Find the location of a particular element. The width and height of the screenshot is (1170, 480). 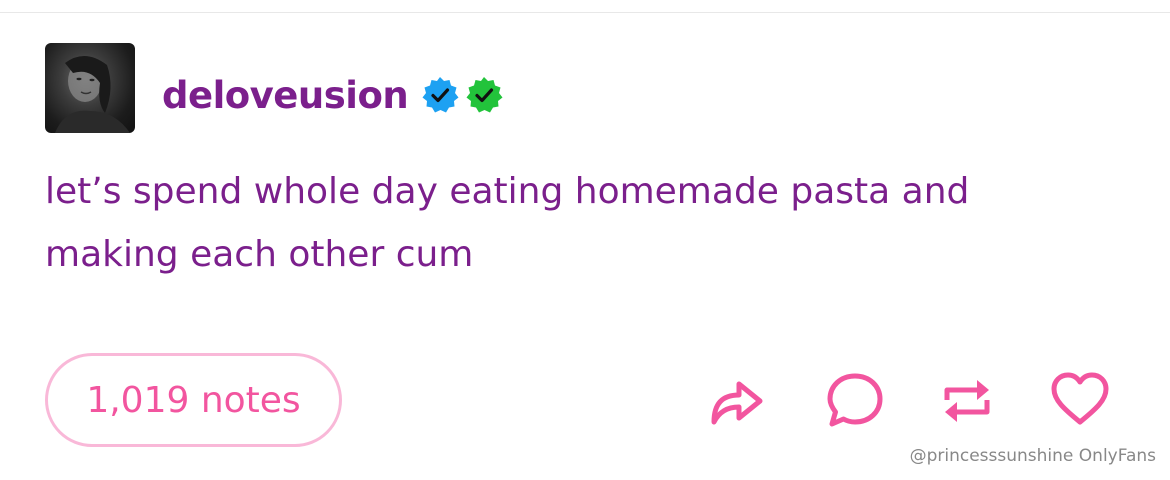

verified-badge-blue-icon is located at coordinates (440, 95).